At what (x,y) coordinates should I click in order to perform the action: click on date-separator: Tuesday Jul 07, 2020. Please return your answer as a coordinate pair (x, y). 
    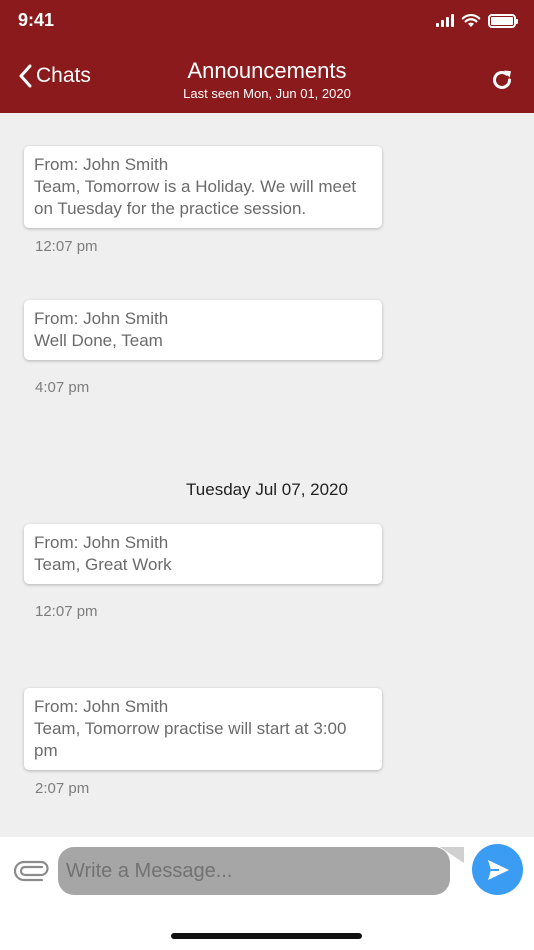
    Looking at the image, I should click on (267, 489).